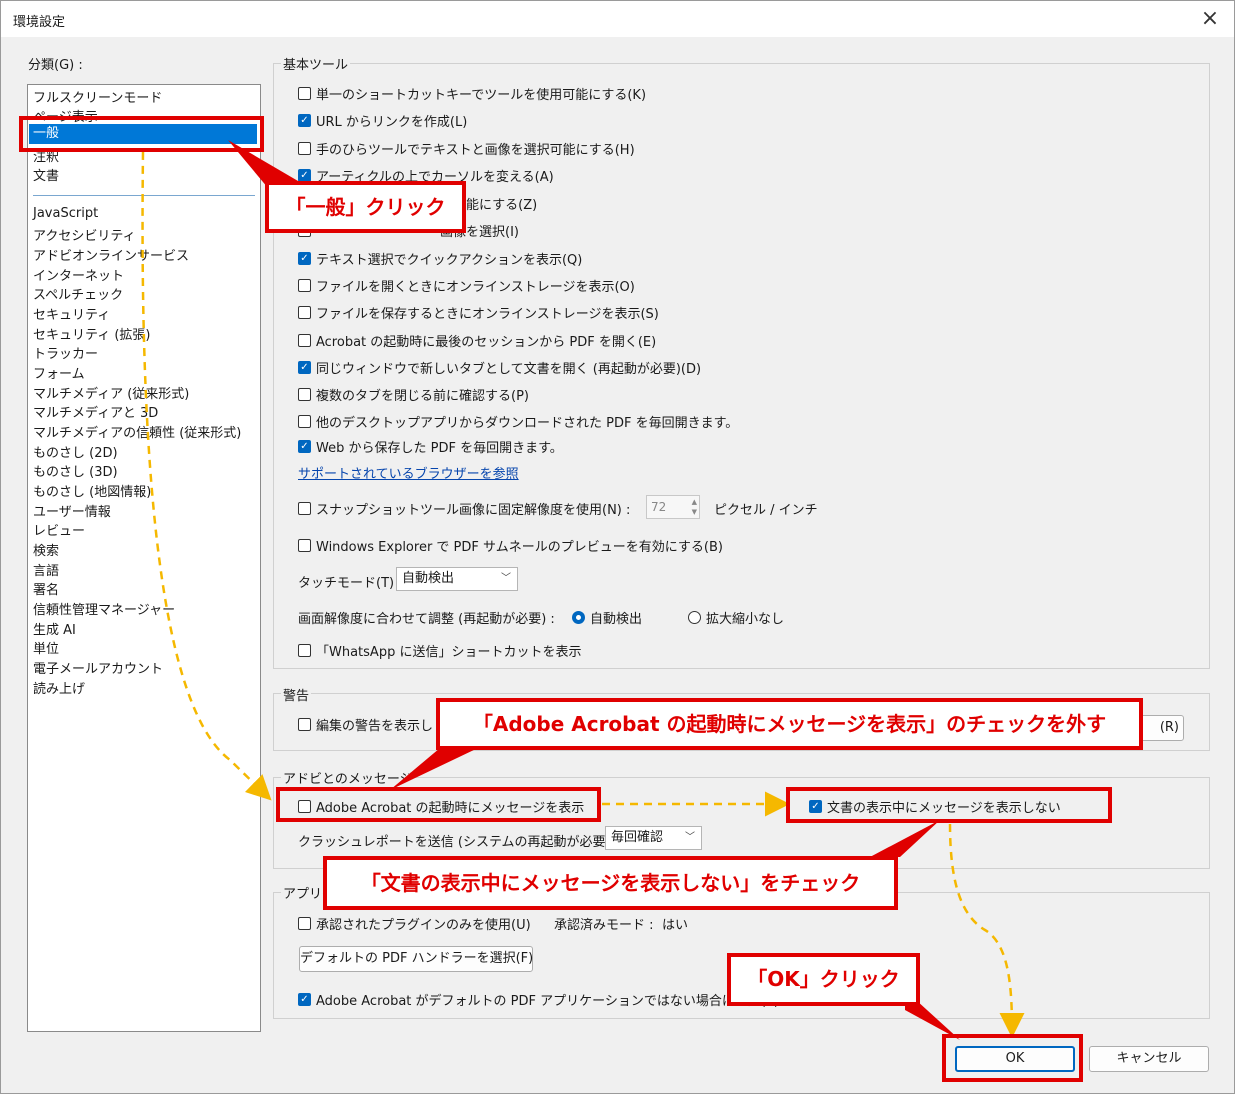  What do you see at coordinates (434, 769) in the screenshot?
I see `pointer-uncheck` at bounding box center [434, 769].